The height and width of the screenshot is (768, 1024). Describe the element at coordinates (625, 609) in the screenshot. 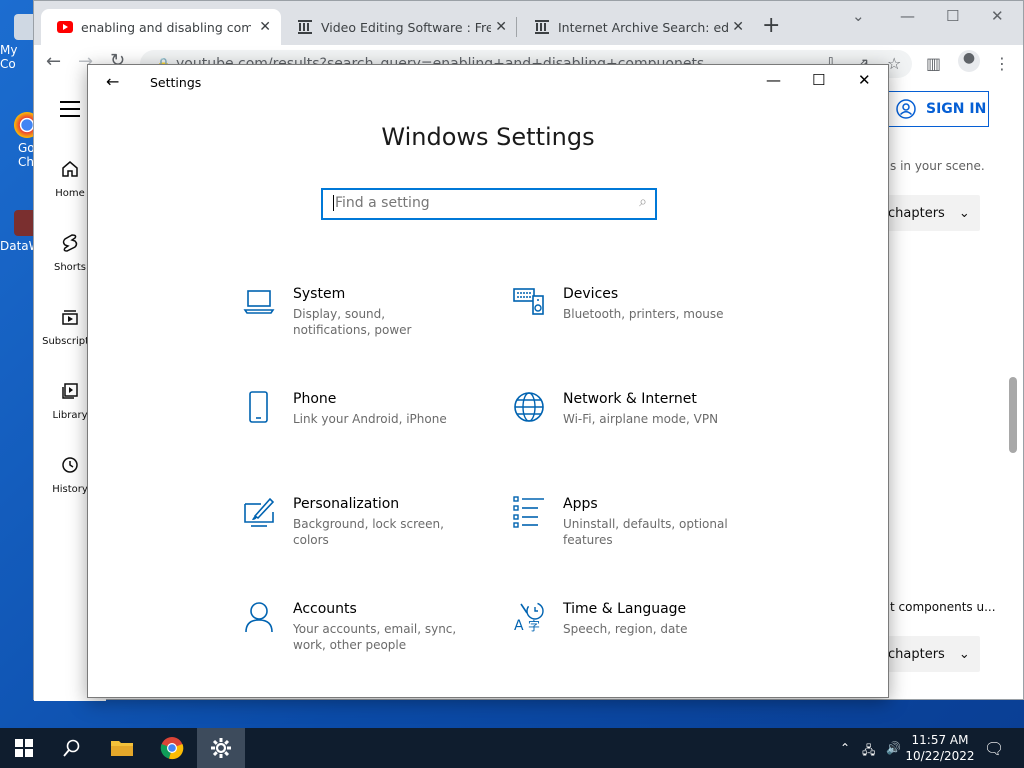

I see `category-name: Time & Language` at that location.